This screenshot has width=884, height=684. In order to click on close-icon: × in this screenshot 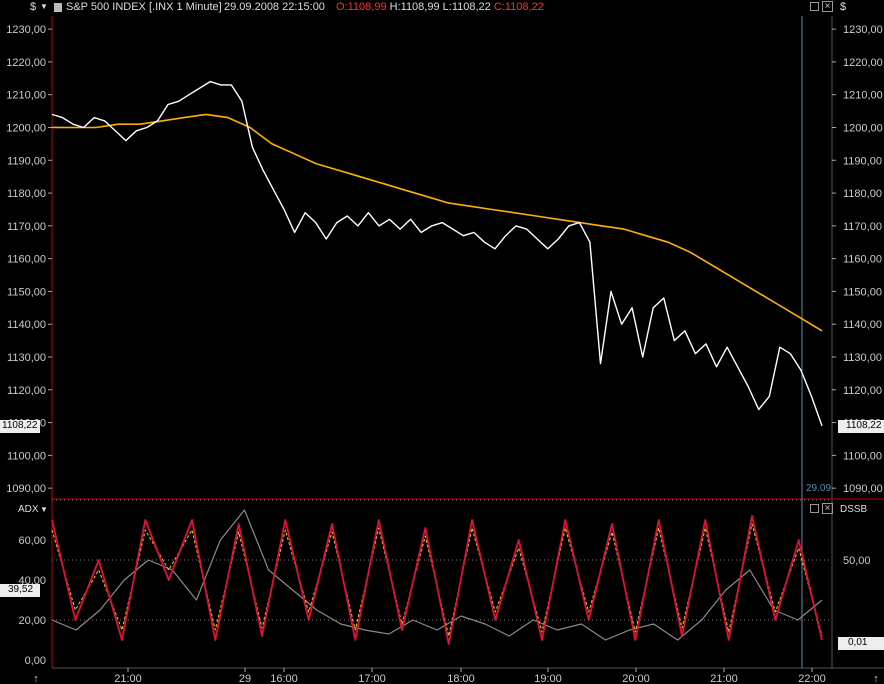, I will do `click(827, 508)`.